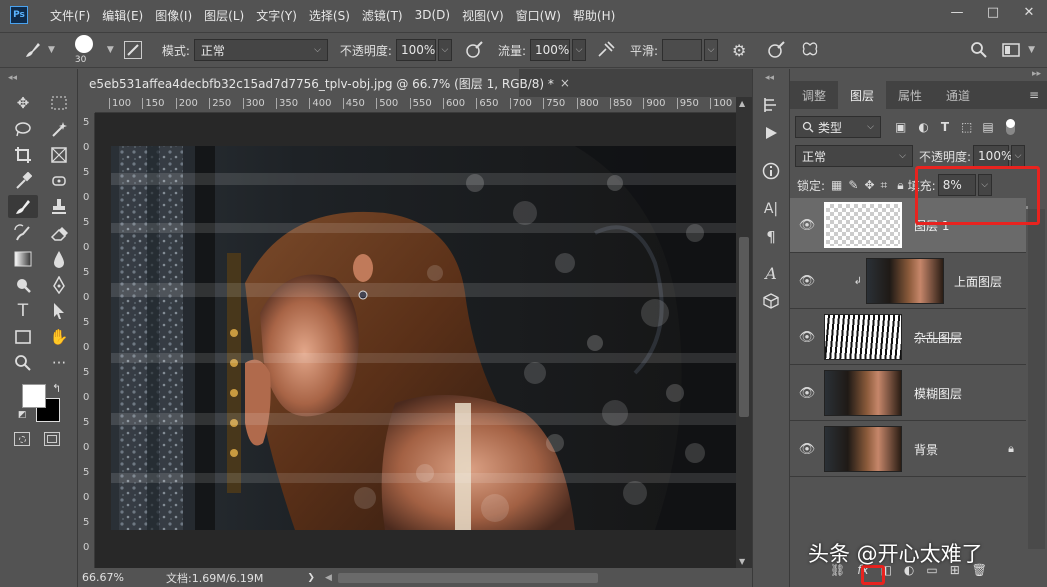 This screenshot has width=1047, height=587. I want to click on spot-healing-icon, so click(59, 180).